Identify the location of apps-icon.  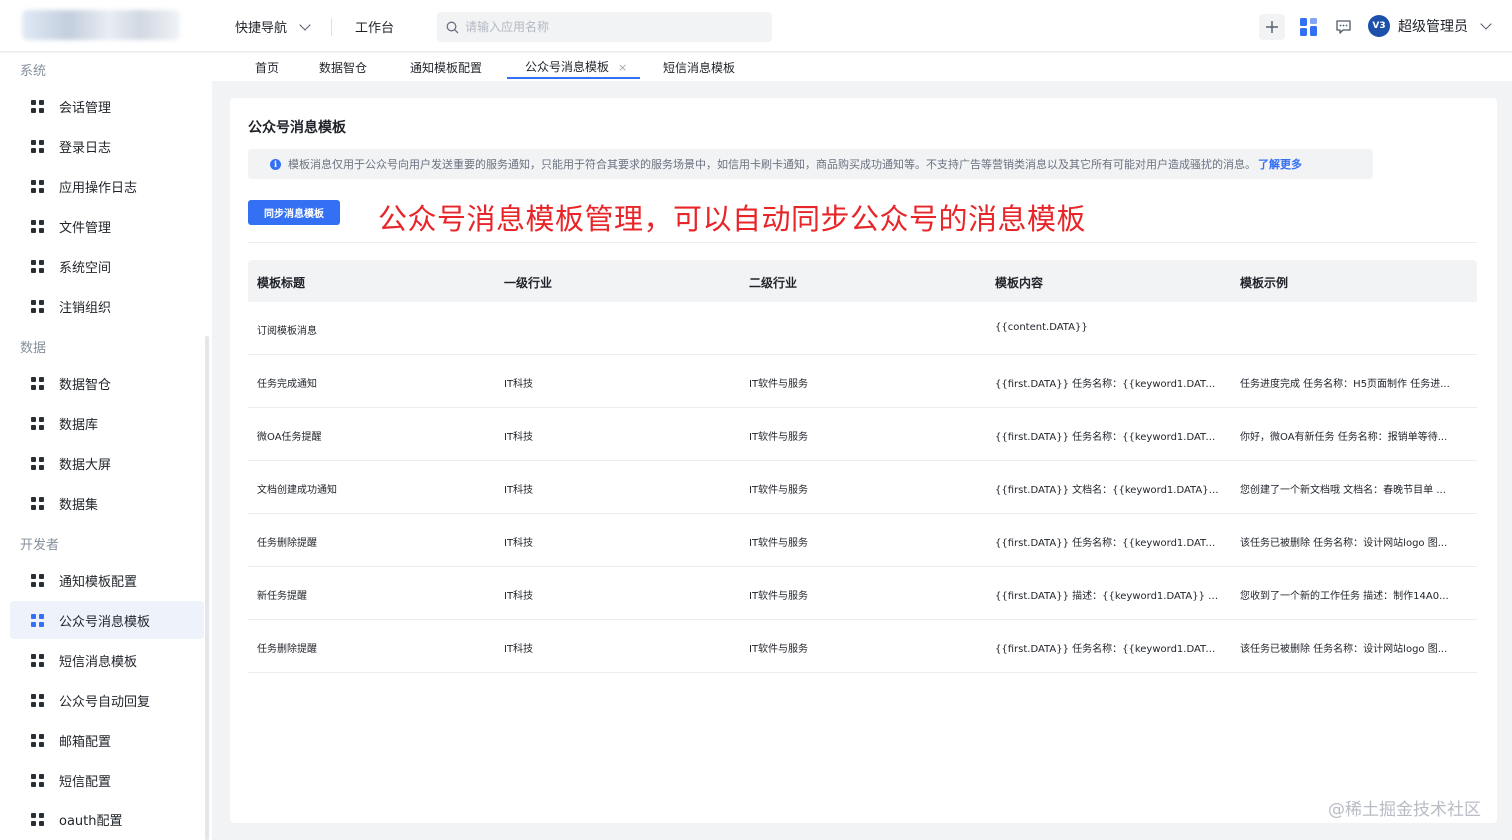
(1308, 27).